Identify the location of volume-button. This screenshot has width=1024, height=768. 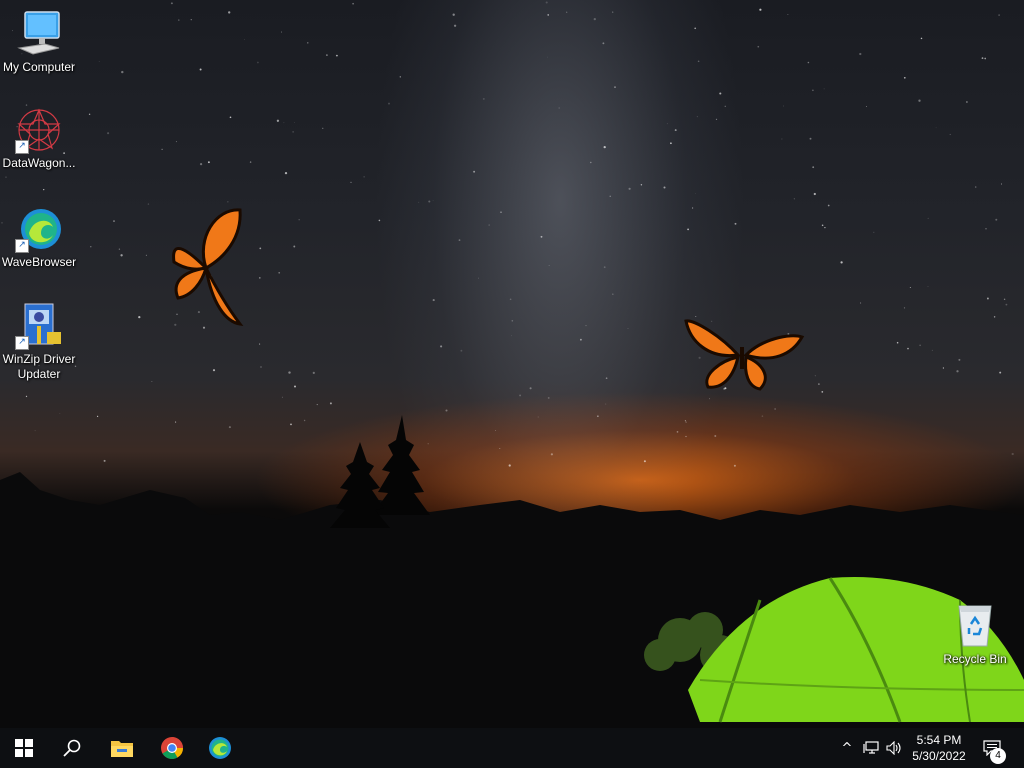
(895, 748).